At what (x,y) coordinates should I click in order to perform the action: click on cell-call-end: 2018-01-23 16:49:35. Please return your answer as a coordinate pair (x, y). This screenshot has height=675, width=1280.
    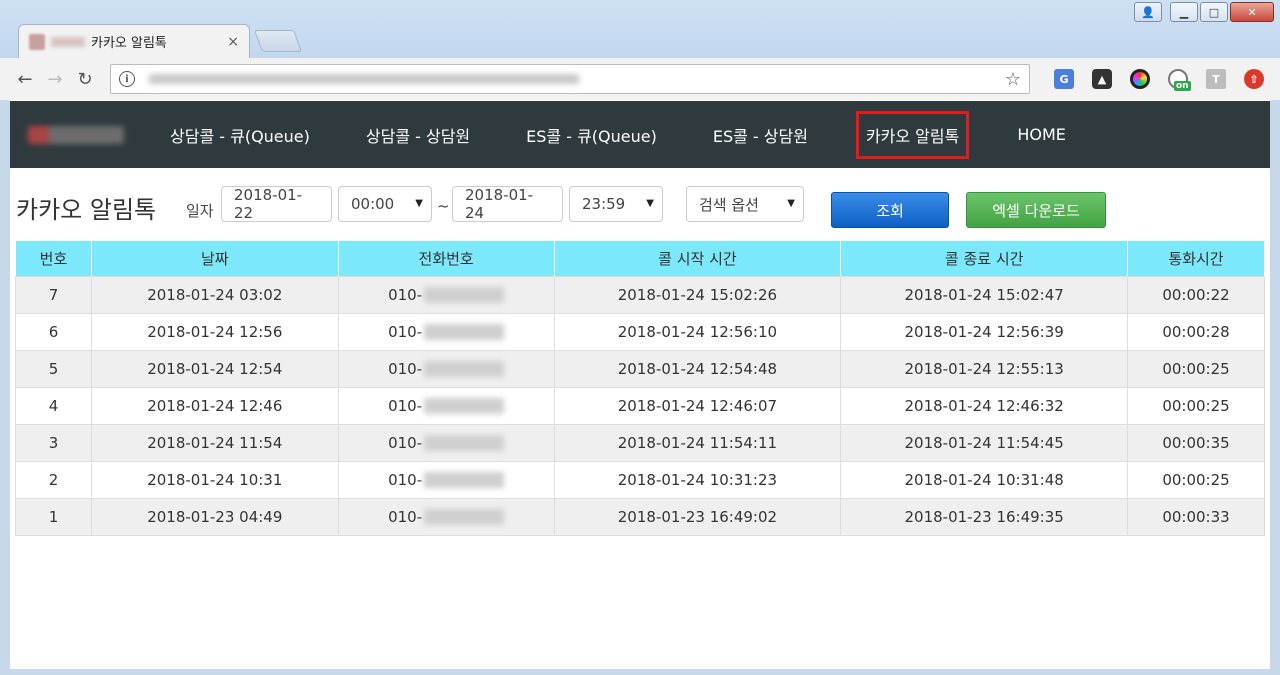
    Looking at the image, I should click on (984, 517).